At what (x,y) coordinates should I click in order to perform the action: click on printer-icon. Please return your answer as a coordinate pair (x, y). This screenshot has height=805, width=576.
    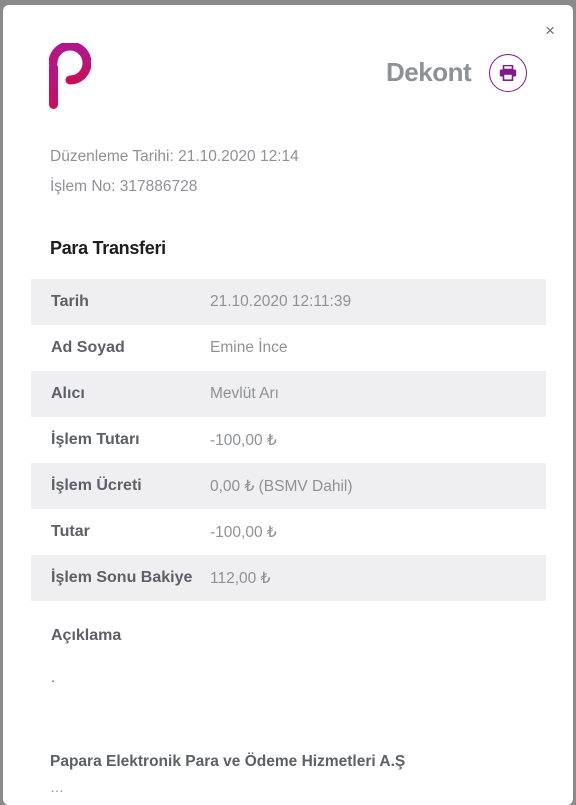
    Looking at the image, I should click on (508, 73).